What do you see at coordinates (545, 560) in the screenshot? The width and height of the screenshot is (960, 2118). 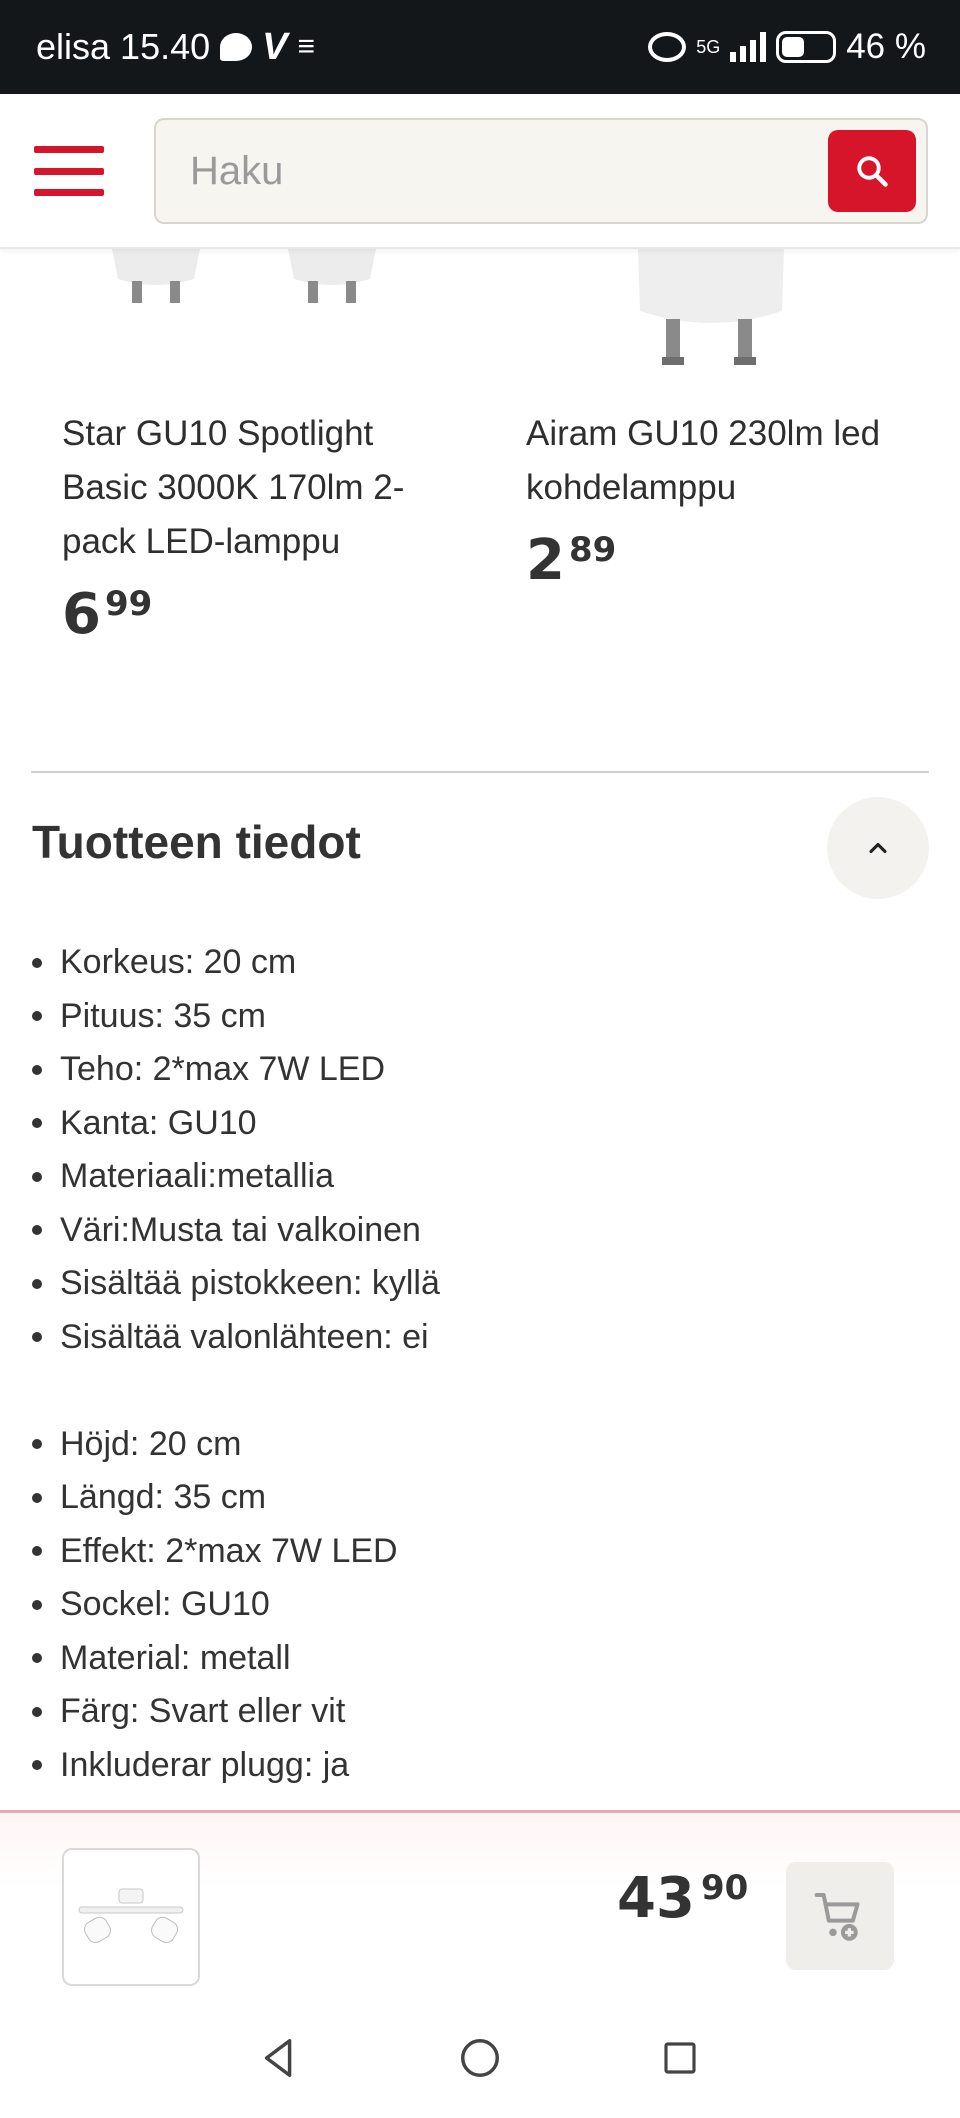 I see `price-whole: 2` at bounding box center [545, 560].